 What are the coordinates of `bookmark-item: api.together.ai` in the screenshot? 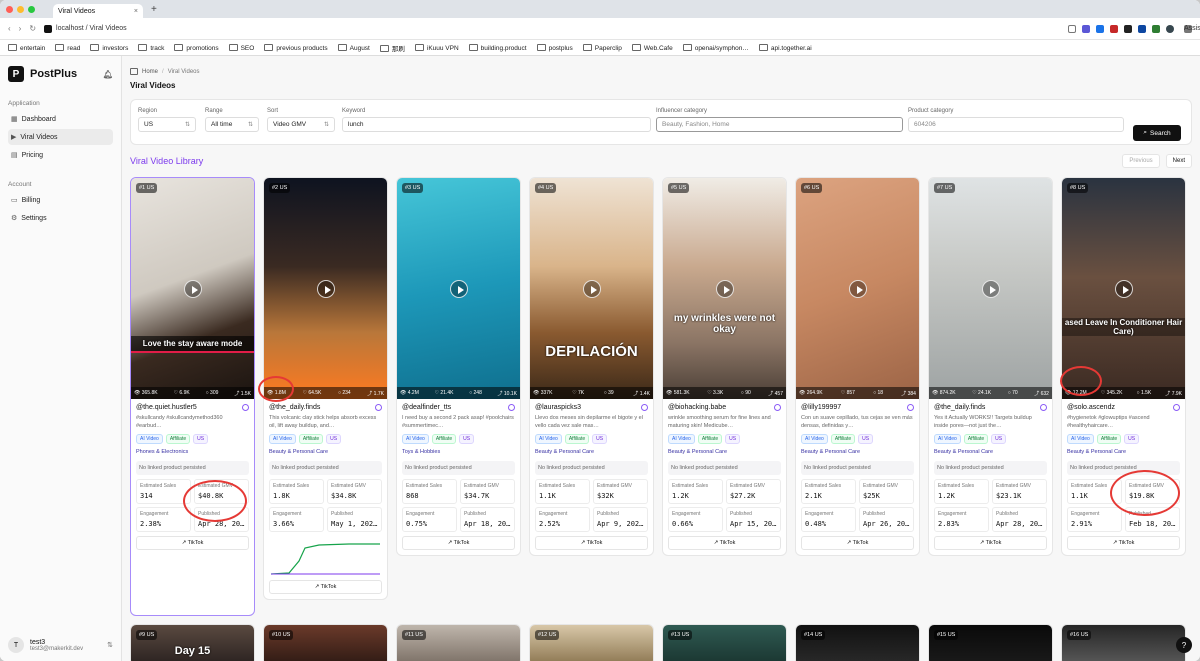 It's located at (785, 48).